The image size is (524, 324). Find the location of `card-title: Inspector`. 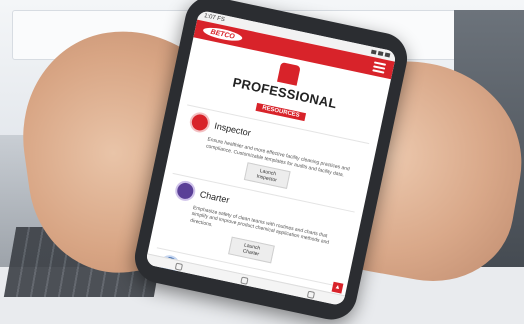

card-title: Inspector is located at coordinates (232, 129).